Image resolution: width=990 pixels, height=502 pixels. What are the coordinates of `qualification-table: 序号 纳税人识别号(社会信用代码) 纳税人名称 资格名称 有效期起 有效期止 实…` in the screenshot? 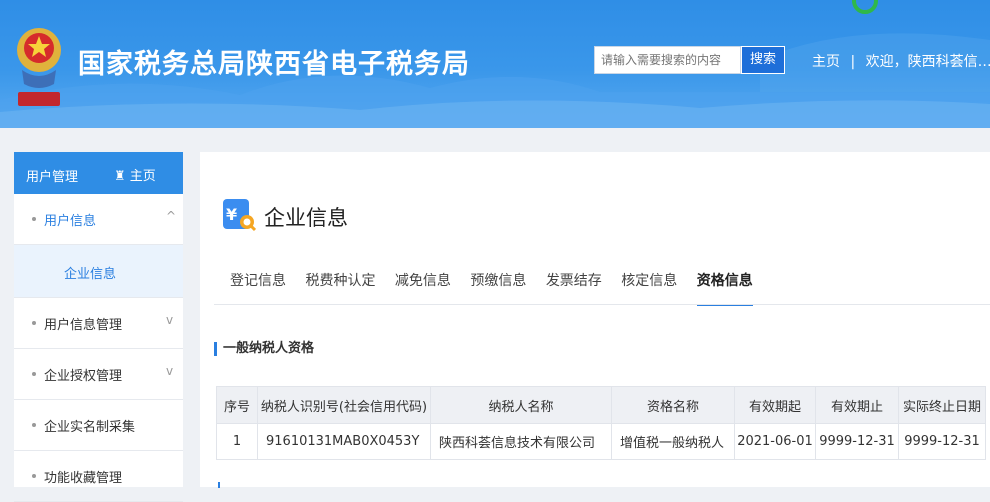 It's located at (601, 423).